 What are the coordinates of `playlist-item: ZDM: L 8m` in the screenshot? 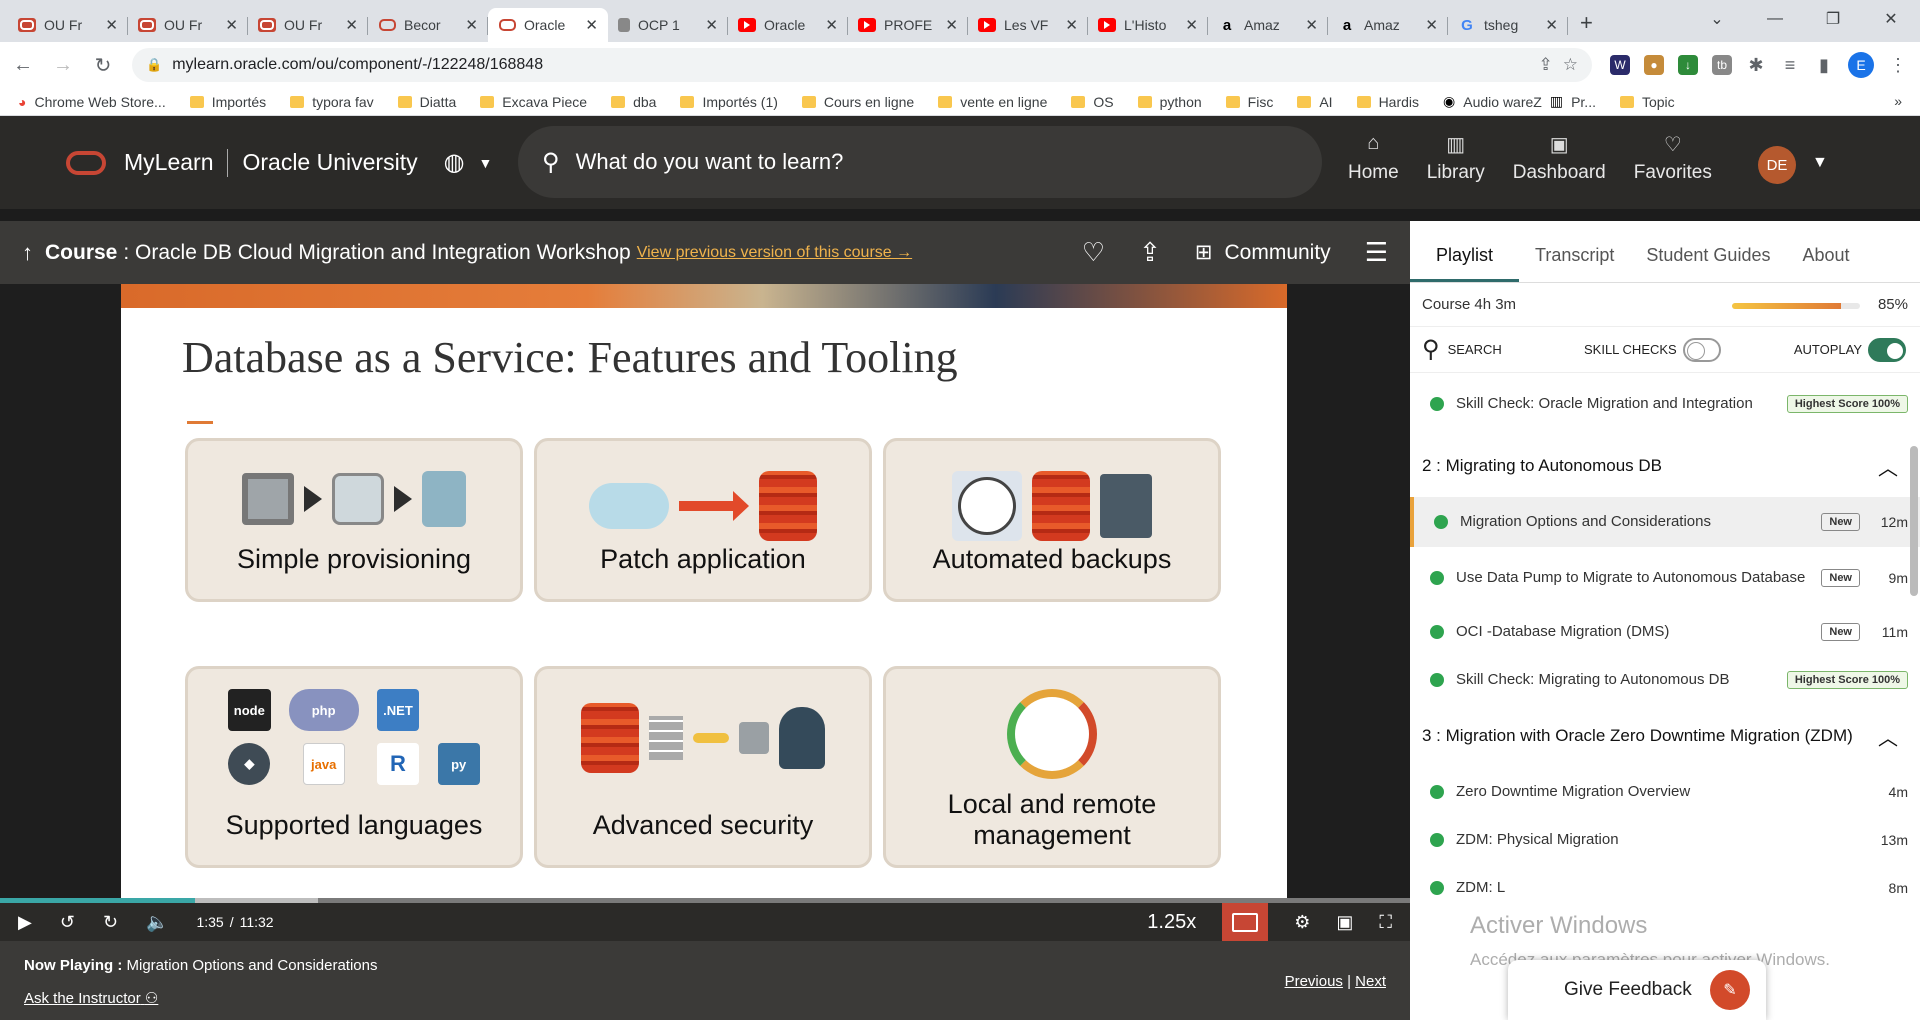 It's located at (1665, 888).